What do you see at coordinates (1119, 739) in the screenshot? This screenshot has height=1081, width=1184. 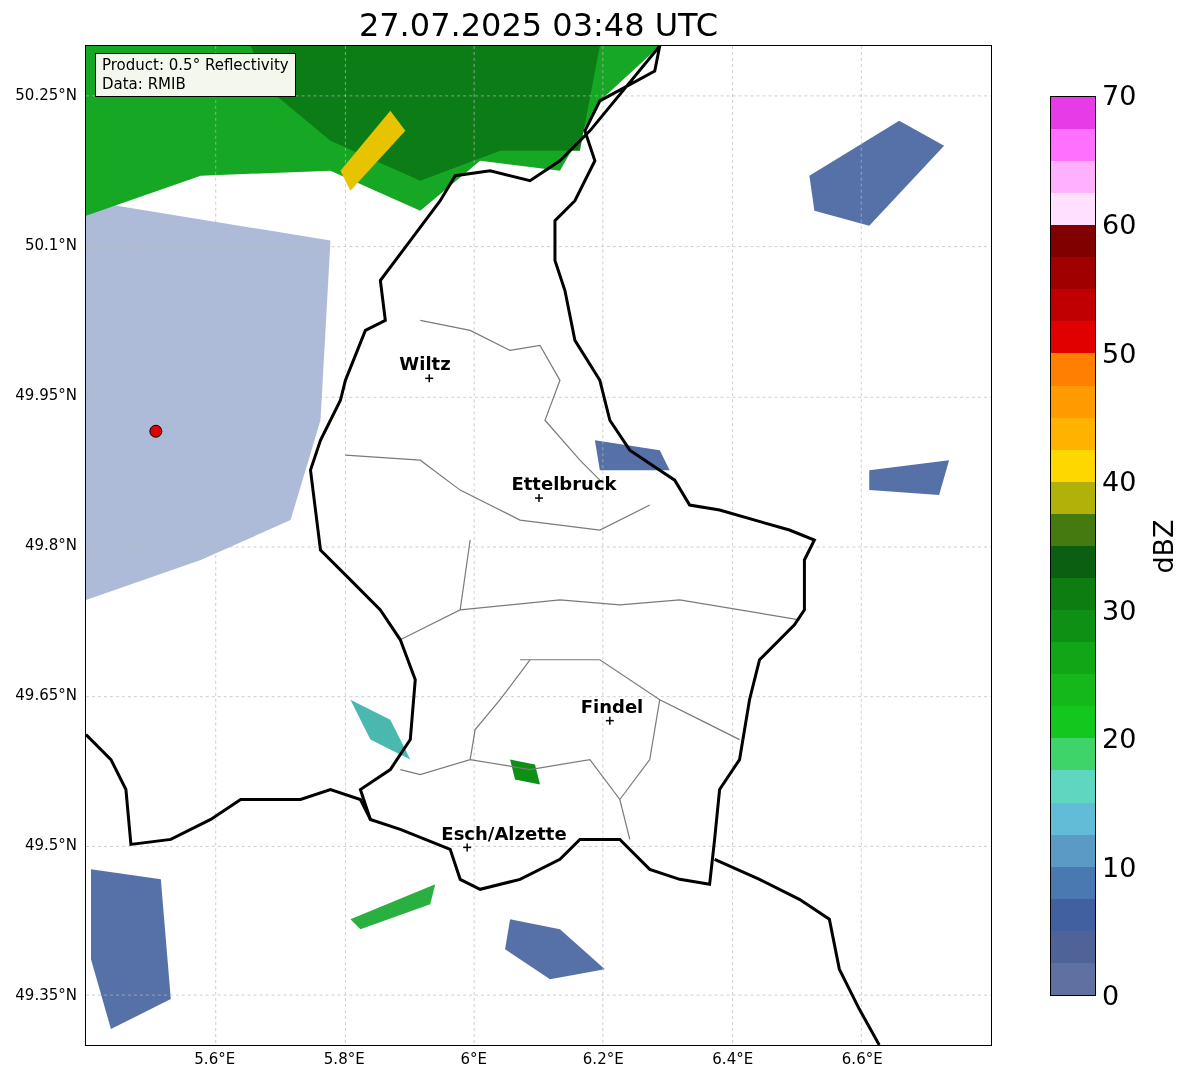 I see `scale-label: 20` at bounding box center [1119, 739].